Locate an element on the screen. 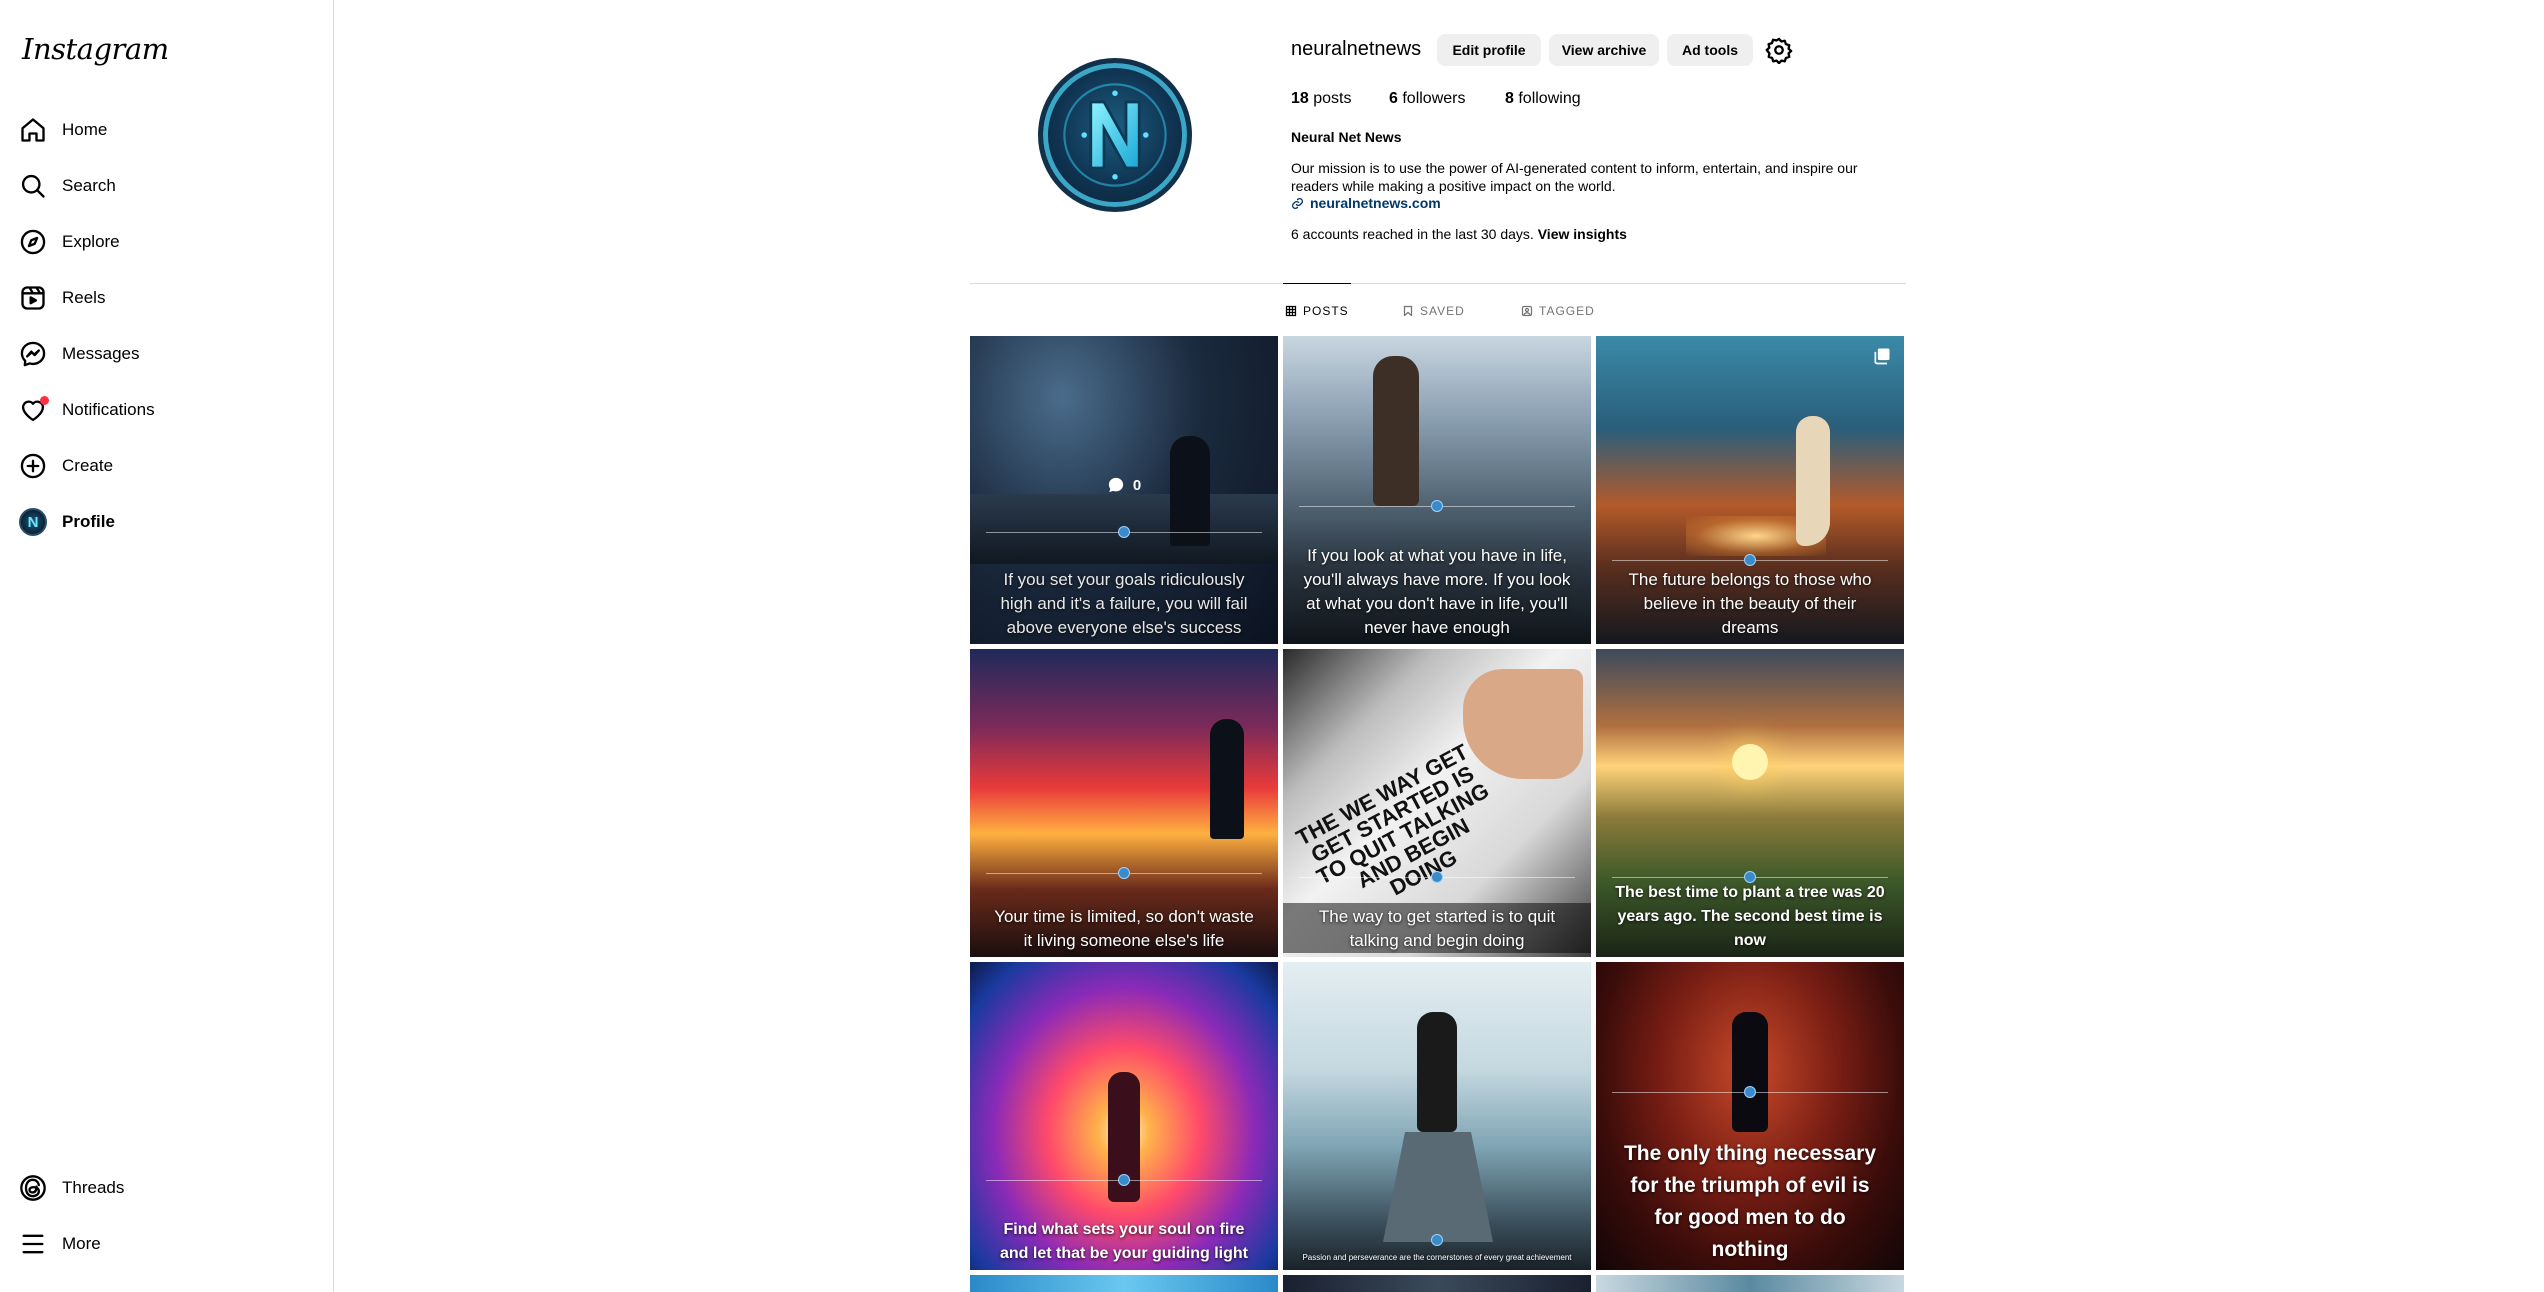 The image size is (2544, 1292). instagram-logo: Instagram is located at coordinates (95, 49).